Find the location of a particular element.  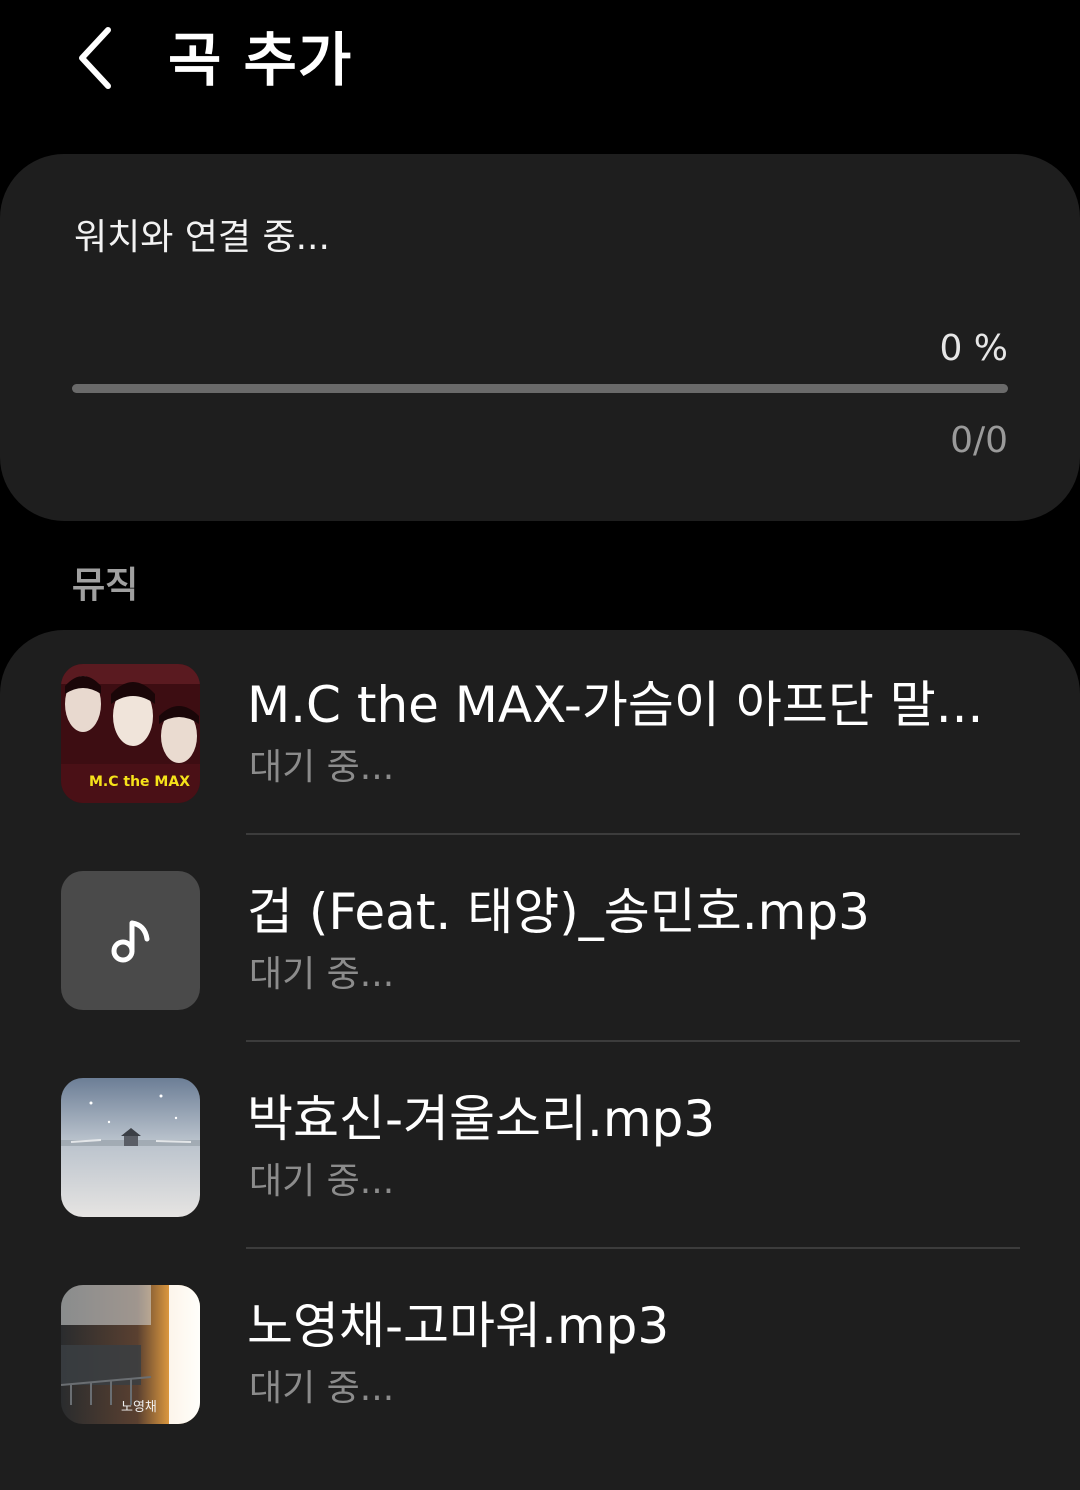

music-note-thumbnail is located at coordinates (130, 940).